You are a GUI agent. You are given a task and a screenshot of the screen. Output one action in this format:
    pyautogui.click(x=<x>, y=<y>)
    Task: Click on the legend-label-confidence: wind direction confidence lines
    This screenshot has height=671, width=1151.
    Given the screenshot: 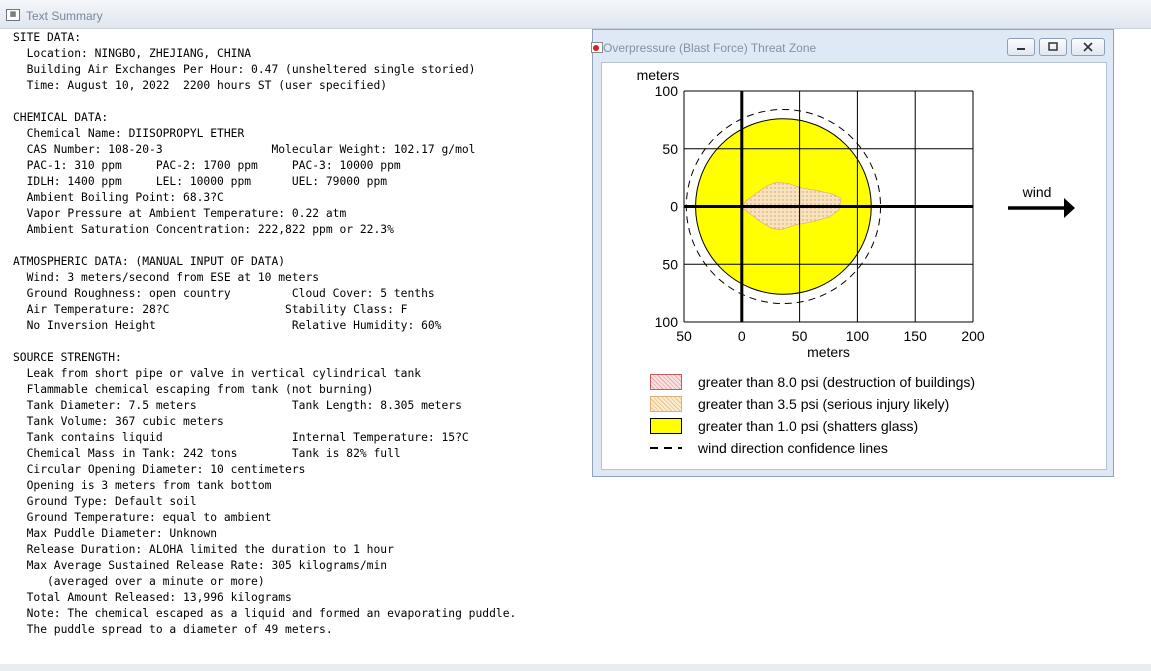 What is the action you would take?
    pyautogui.click(x=793, y=448)
    